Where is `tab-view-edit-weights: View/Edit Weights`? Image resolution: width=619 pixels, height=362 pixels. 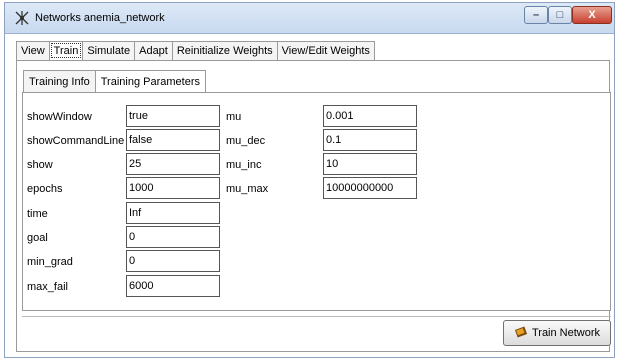 tab-view-edit-weights: View/Edit Weights is located at coordinates (325, 50).